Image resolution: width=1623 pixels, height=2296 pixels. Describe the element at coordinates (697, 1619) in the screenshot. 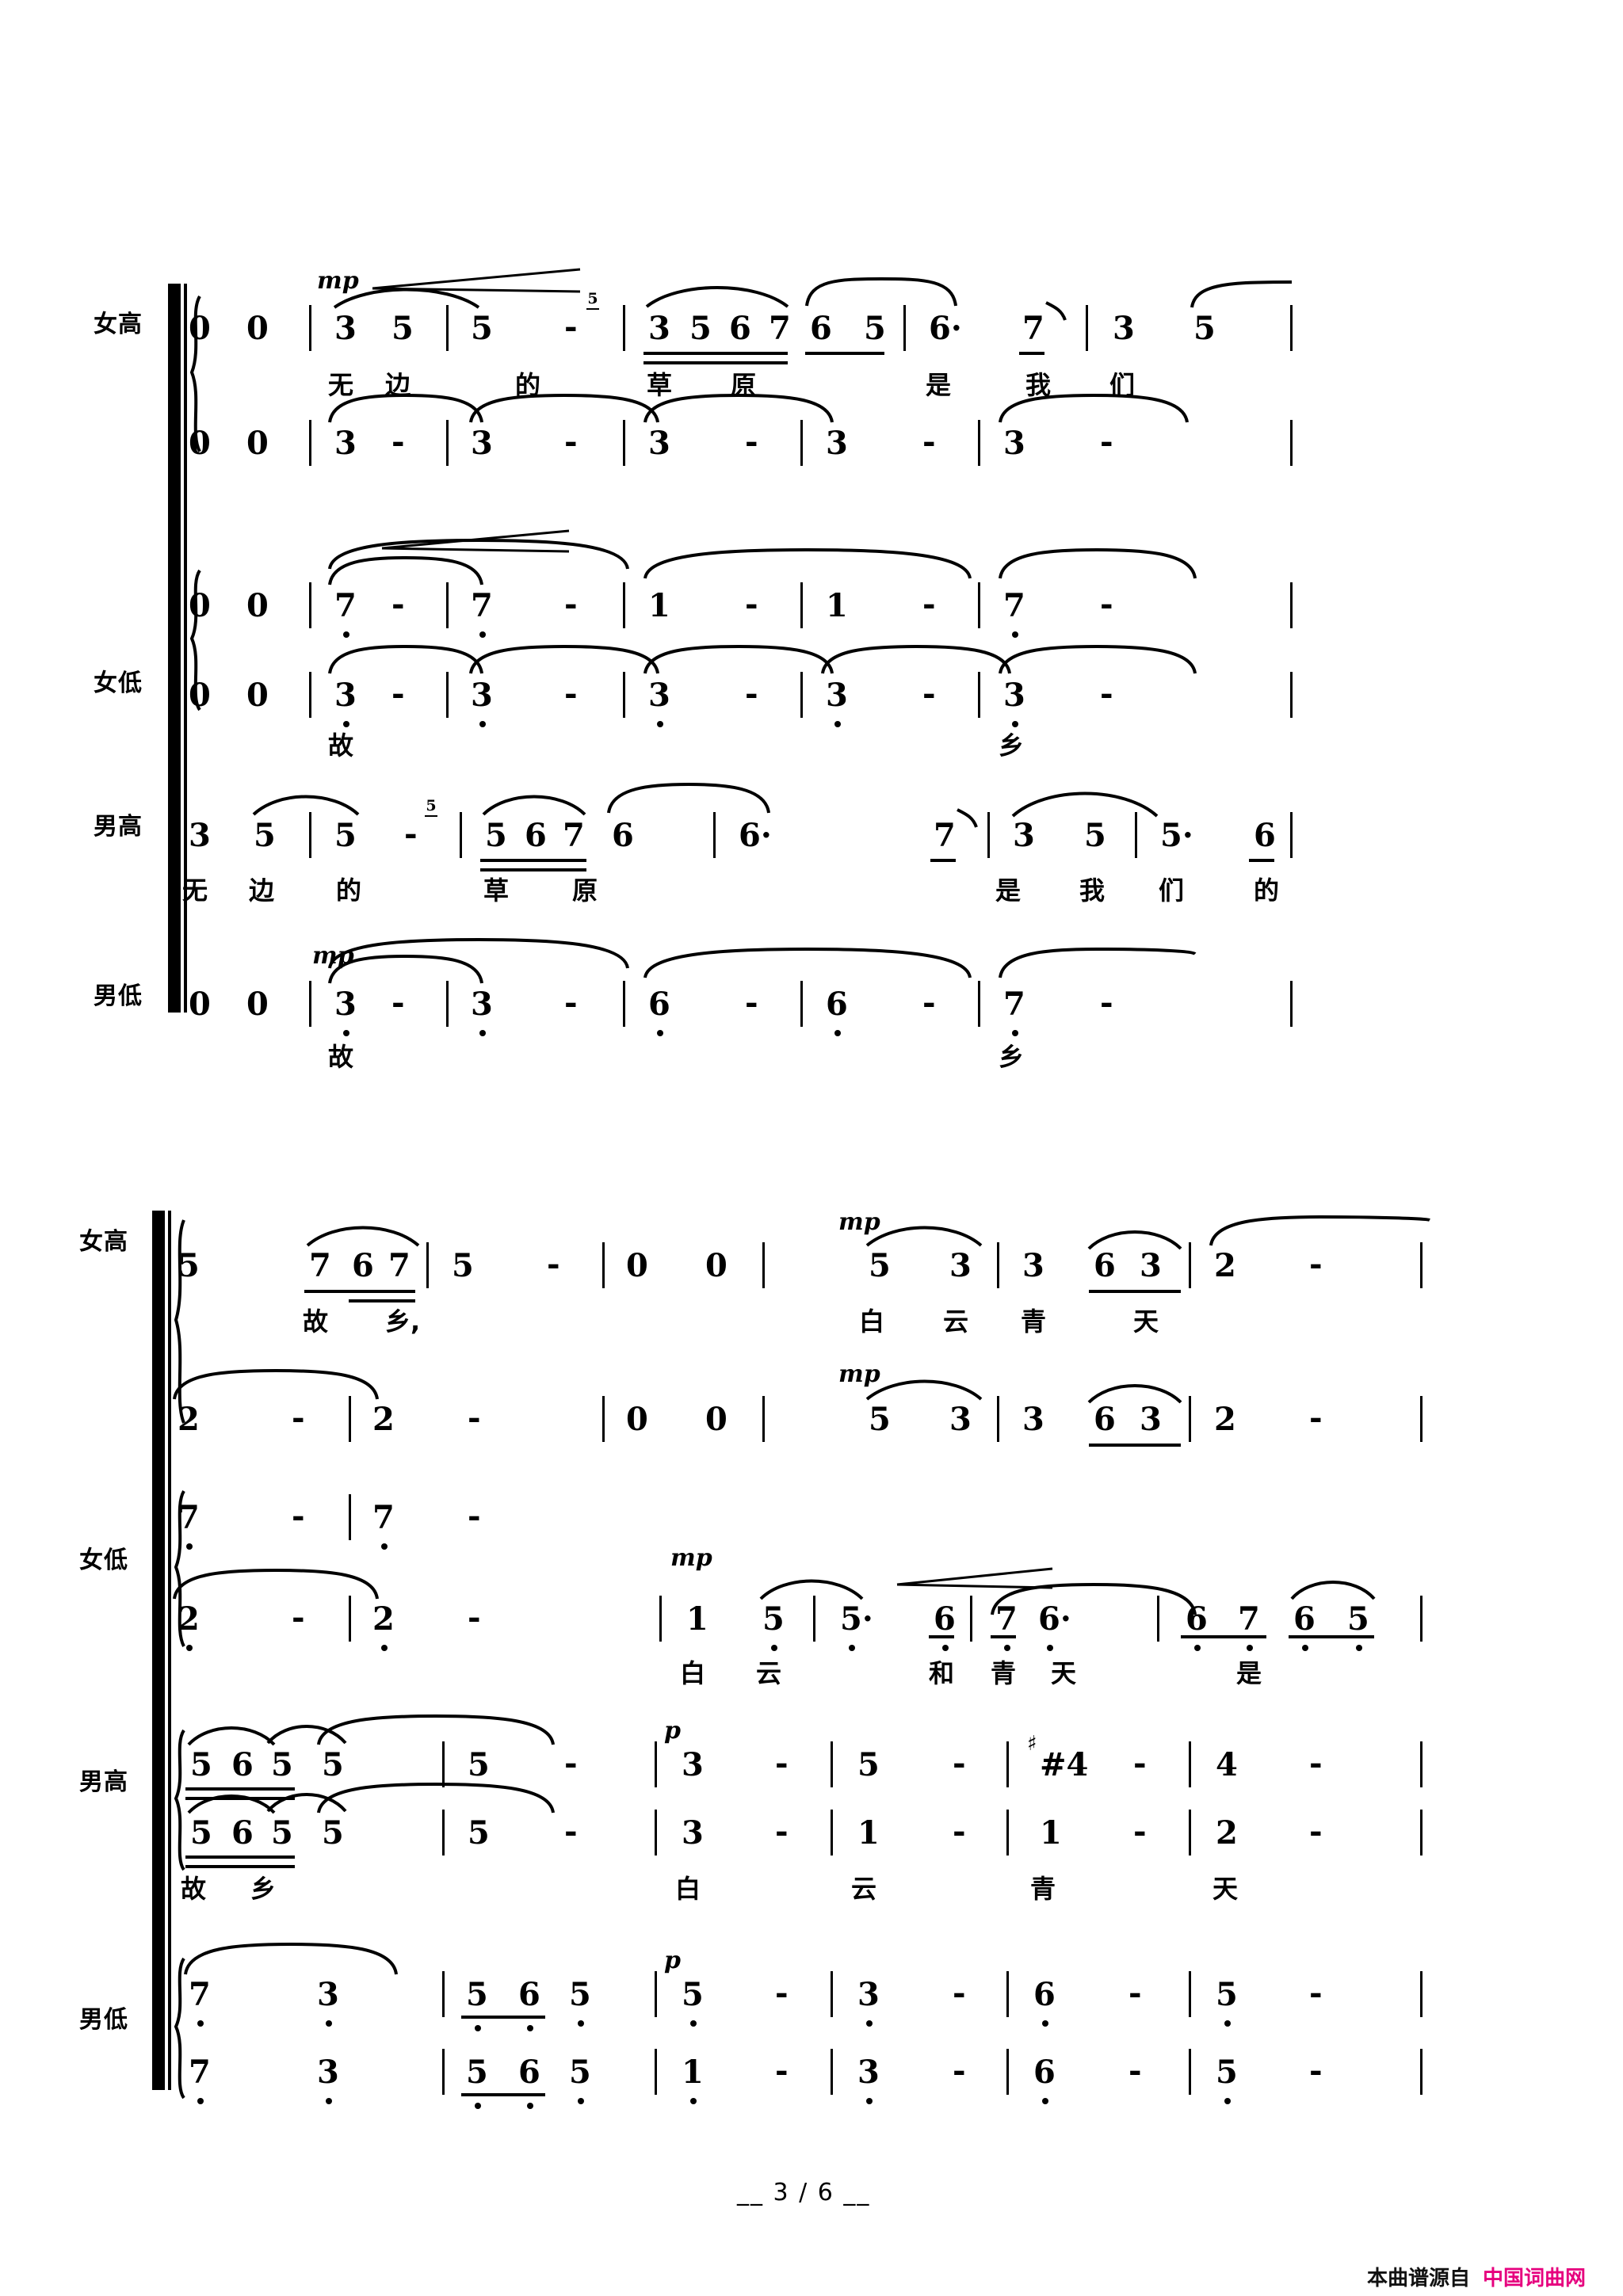

I see `note: 1` at that location.